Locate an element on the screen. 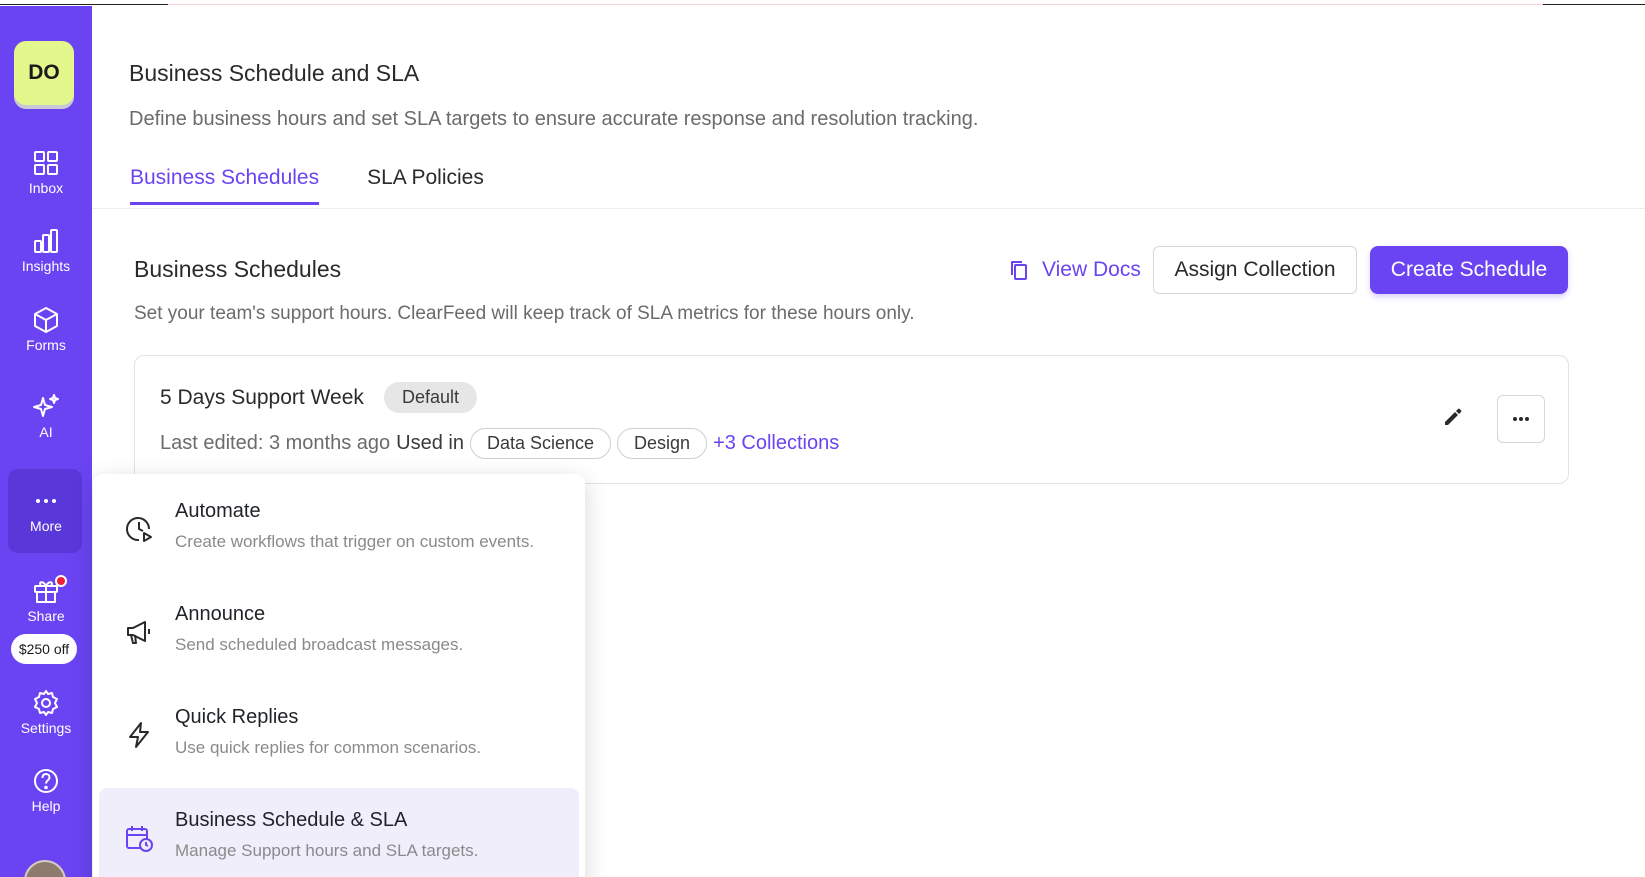  help-circle-icon is located at coordinates (46, 781).